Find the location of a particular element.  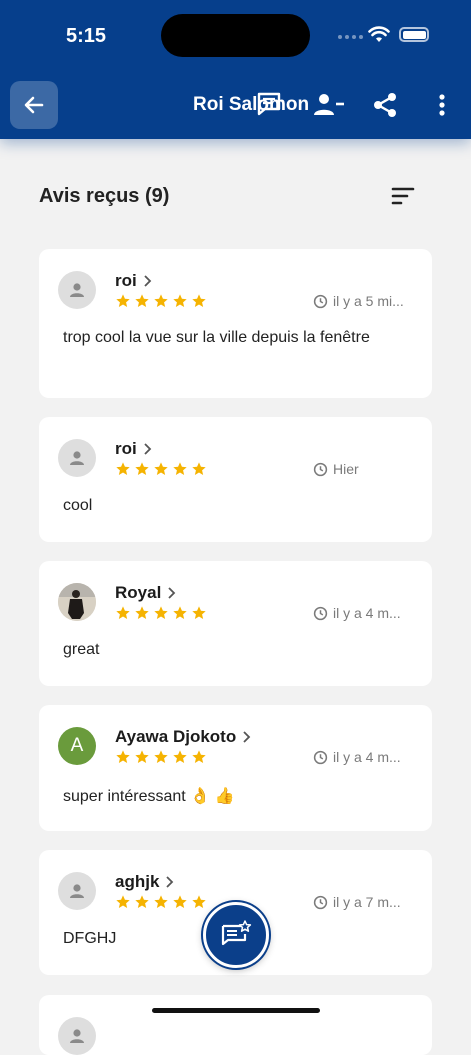

message-button is located at coordinates (269, 104).